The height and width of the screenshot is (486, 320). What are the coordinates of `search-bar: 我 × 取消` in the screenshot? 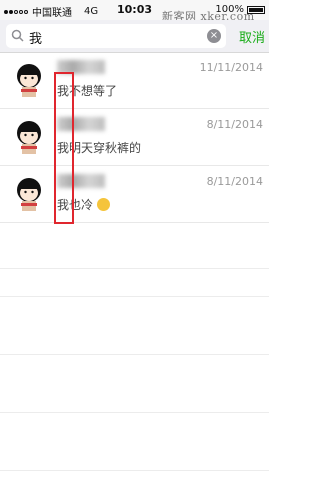 It's located at (134, 36).